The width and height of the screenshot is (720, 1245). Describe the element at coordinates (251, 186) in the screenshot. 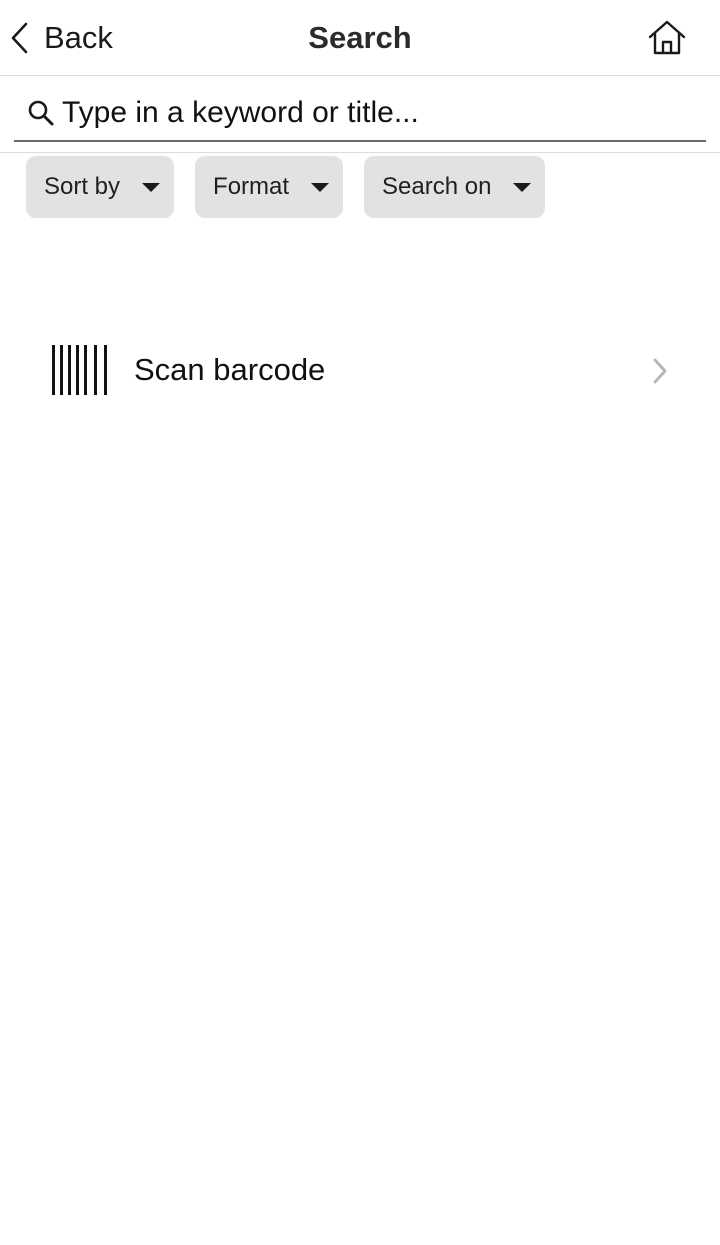

I see `format-label: Format` at that location.